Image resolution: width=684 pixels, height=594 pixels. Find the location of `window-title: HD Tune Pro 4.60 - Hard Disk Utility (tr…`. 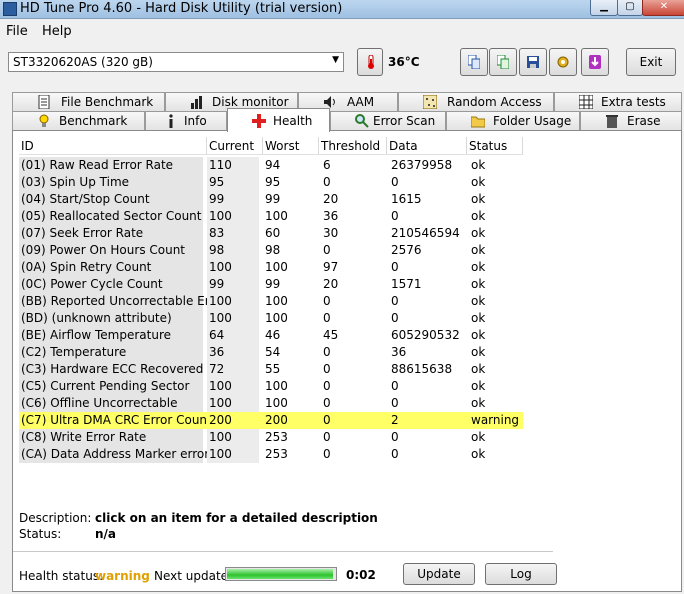

window-title: HD Tune Pro 4.60 - Hard Disk Utility (tr… is located at coordinates (181, 8).